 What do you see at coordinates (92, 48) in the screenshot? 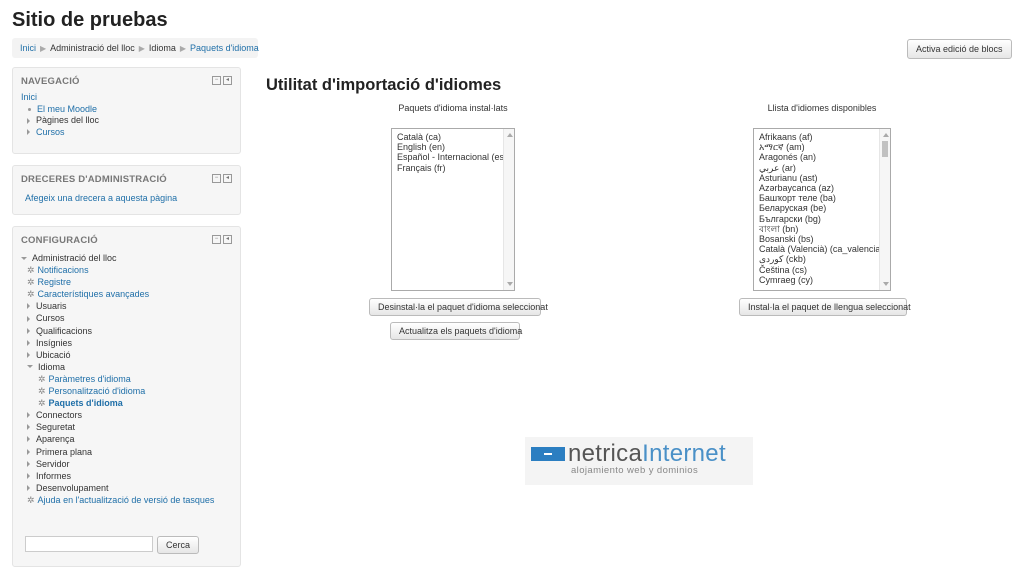
I see `breadcrumb-site-admin: Administració del lloc` at bounding box center [92, 48].